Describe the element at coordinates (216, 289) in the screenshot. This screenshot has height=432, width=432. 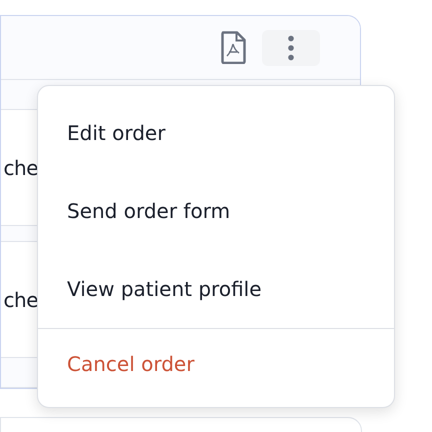
I see `menu-item: View patient profile` at that location.